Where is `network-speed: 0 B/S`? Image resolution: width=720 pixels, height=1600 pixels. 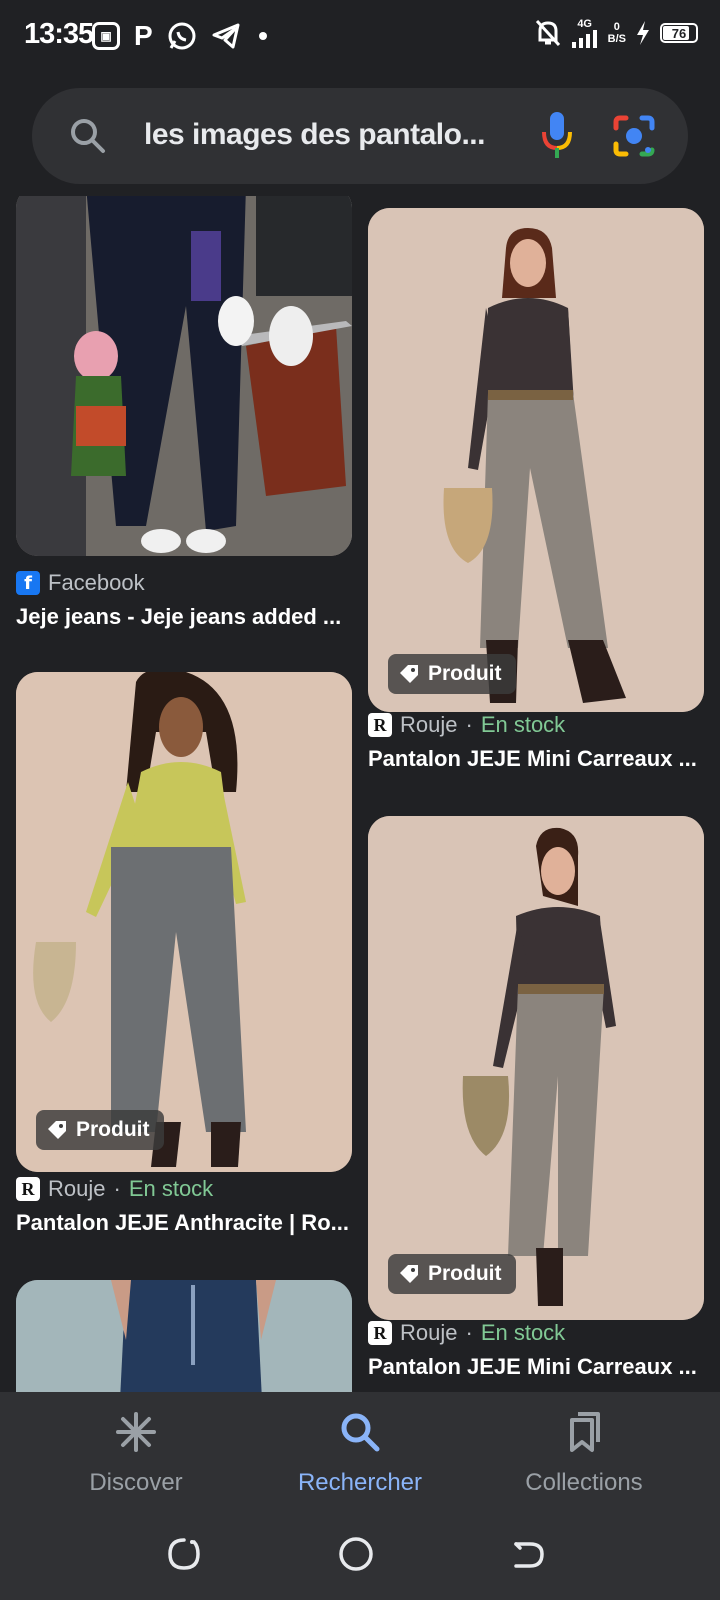 network-speed: 0 B/S is located at coordinates (617, 33).